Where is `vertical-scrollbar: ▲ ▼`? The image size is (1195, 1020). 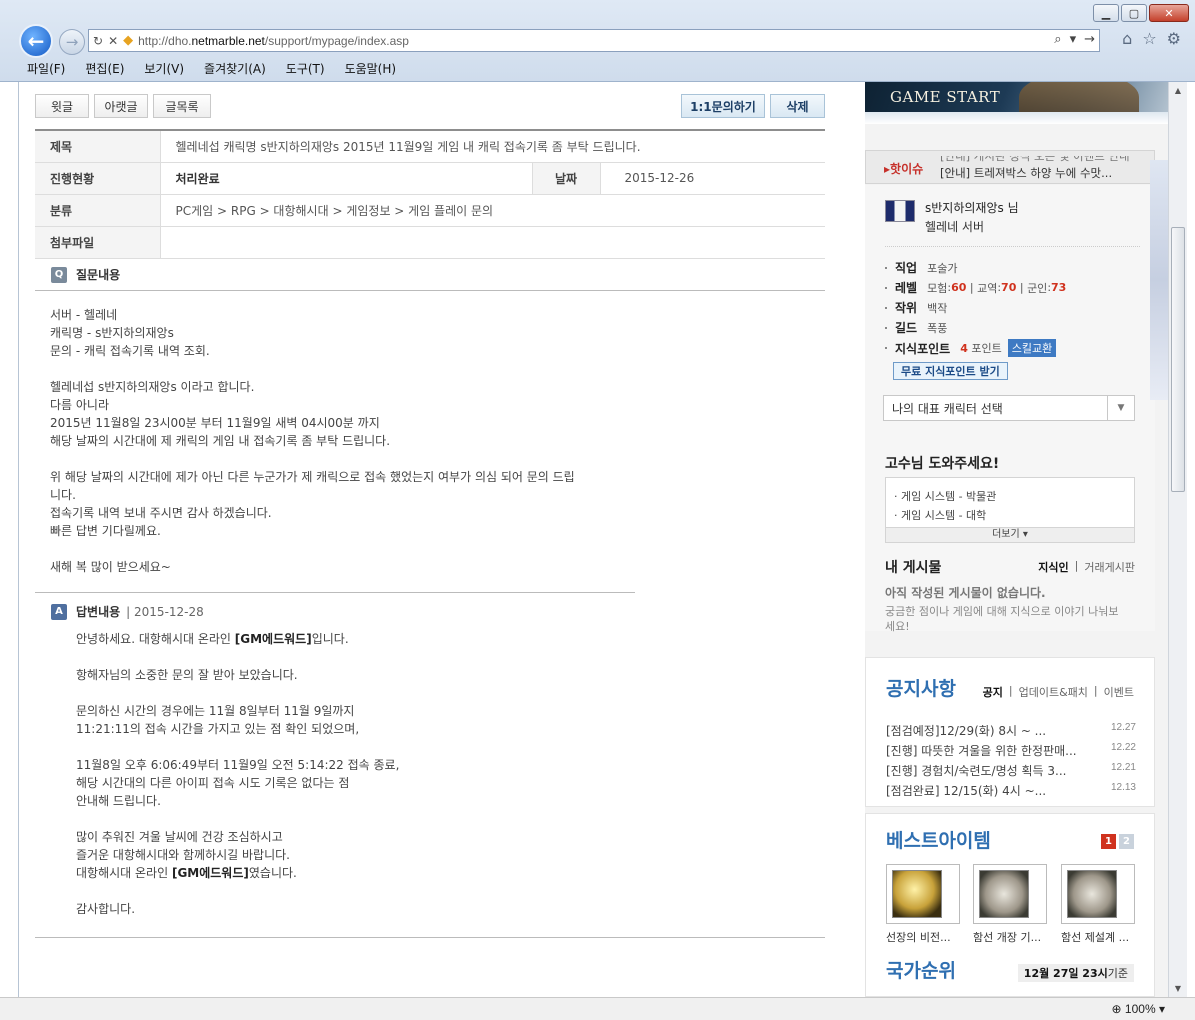 vertical-scrollbar: ▲ ▼ is located at coordinates (1177, 539).